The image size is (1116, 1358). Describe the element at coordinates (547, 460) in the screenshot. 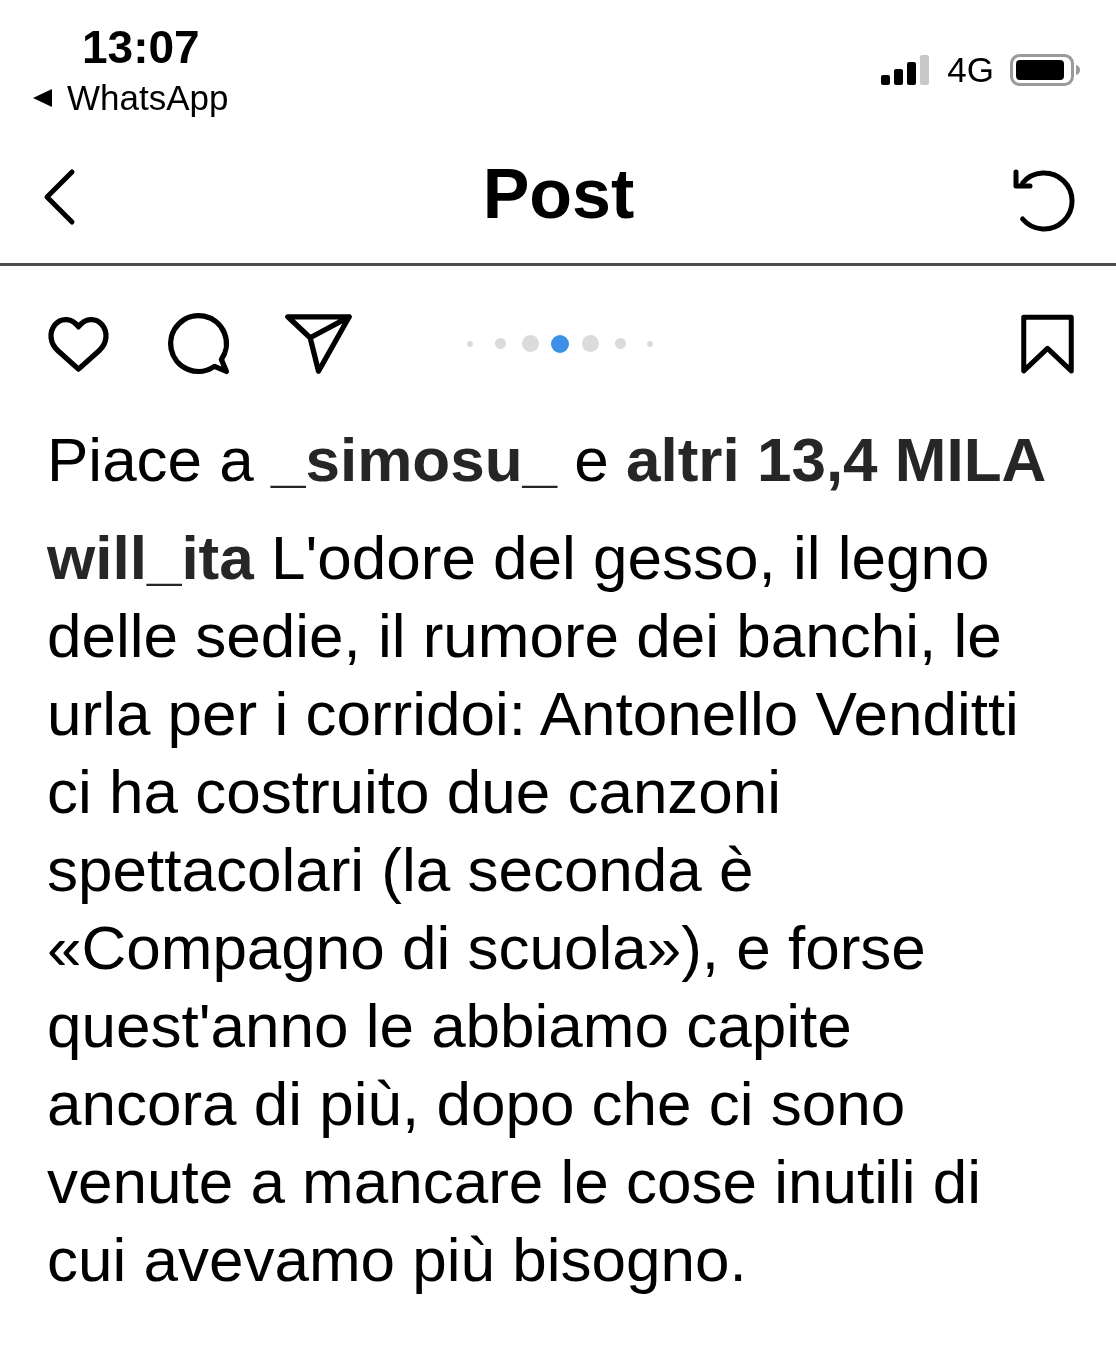

I see `likes-text: Piace a _simosu_ e altri 13,4 MILA` at that location.